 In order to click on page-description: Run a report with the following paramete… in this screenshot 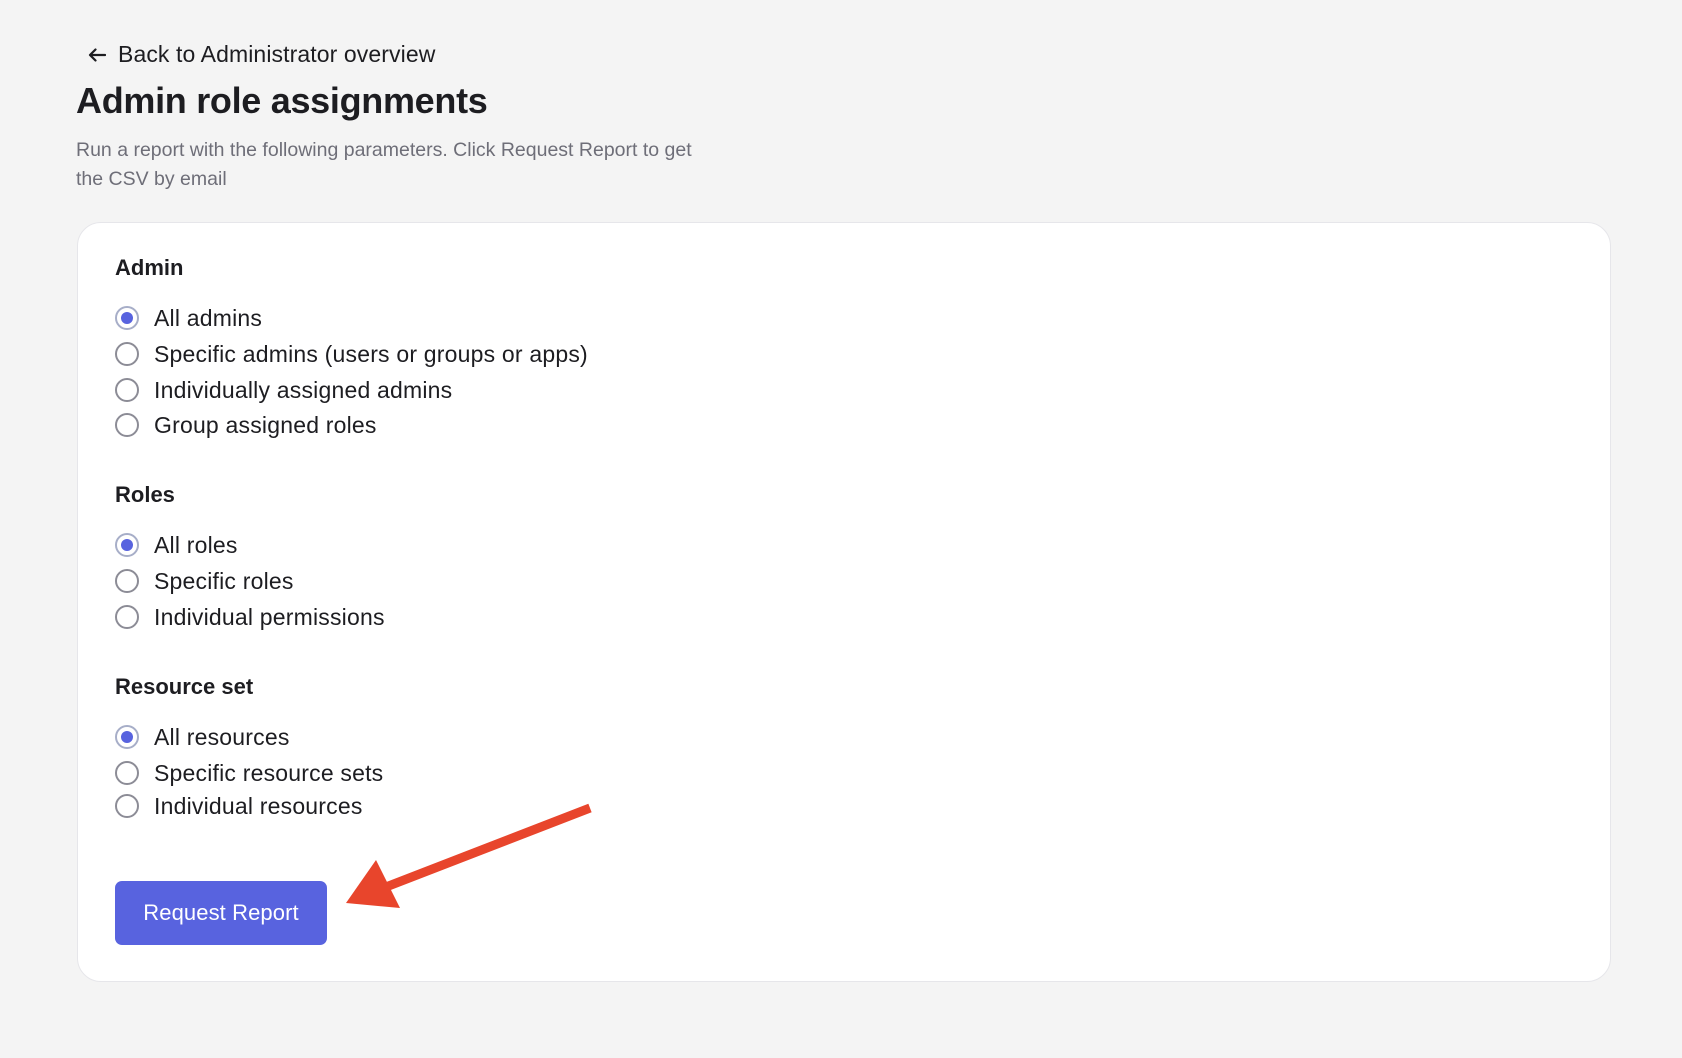, I will do `click(384, 164)`.